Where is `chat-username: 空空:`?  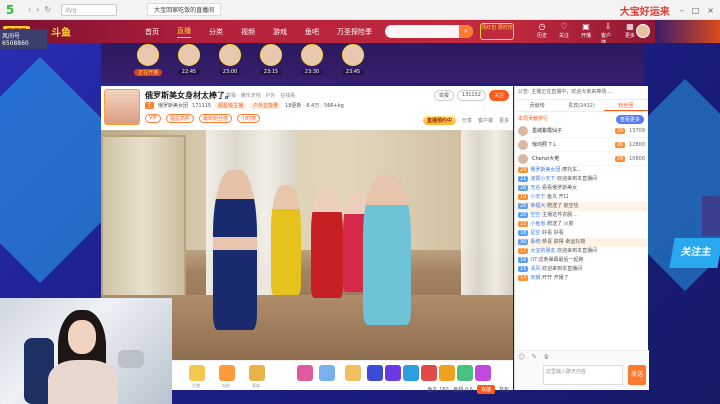
chat-username: 空空: is located at coordinates (536, 215).